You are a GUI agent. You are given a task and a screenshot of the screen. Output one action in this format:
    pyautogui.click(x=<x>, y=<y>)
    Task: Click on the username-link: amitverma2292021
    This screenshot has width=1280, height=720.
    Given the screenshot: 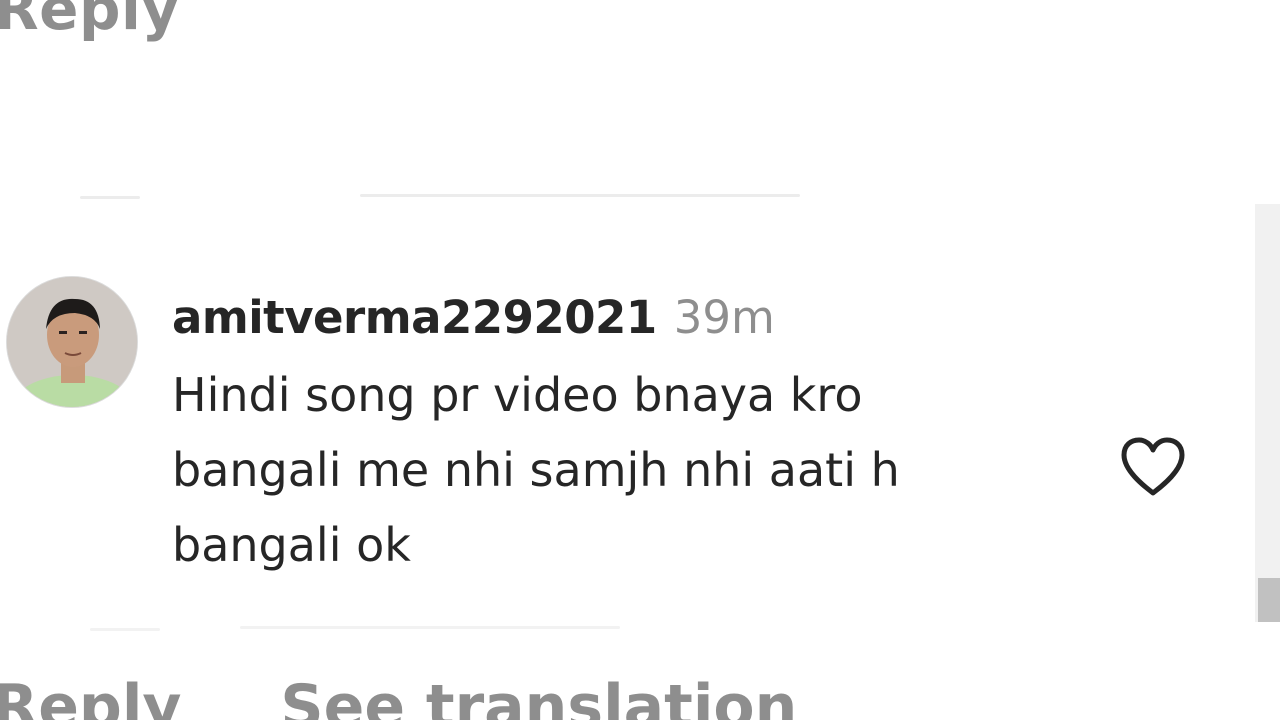 What is the action you would take?
    pyautogui.click(x=414, y=317)
    